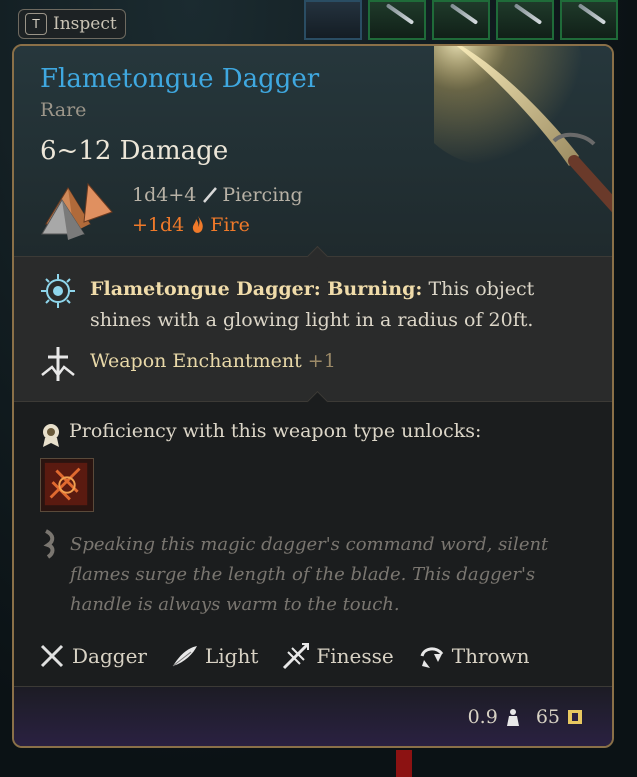 The width and height of the screenshot is (637, 777). Describe the element at coordinates (210, 195) in the screenshot. I see `piercing-icon` at that location.